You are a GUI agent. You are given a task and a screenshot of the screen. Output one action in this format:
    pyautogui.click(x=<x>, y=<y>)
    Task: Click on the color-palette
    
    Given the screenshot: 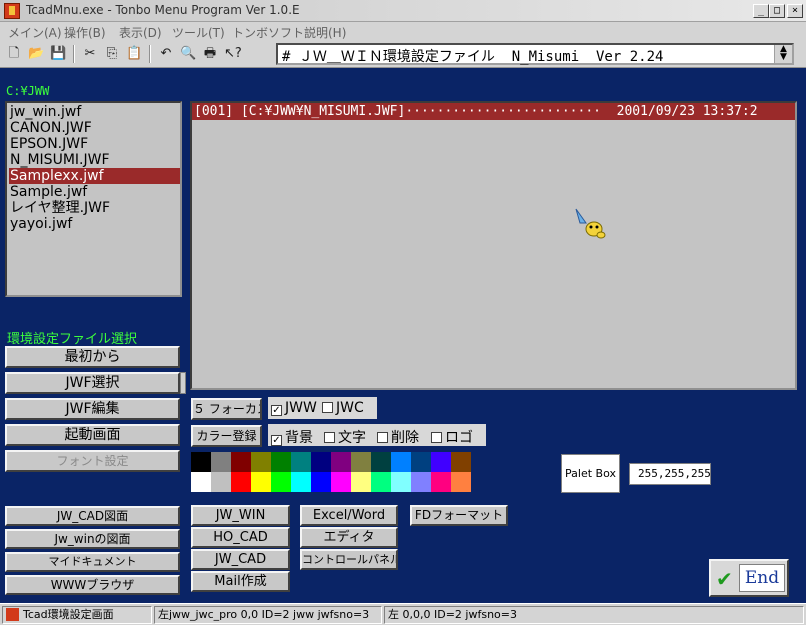 What is the action you would take?
    pyautogui.click(x=331, y=472)
    